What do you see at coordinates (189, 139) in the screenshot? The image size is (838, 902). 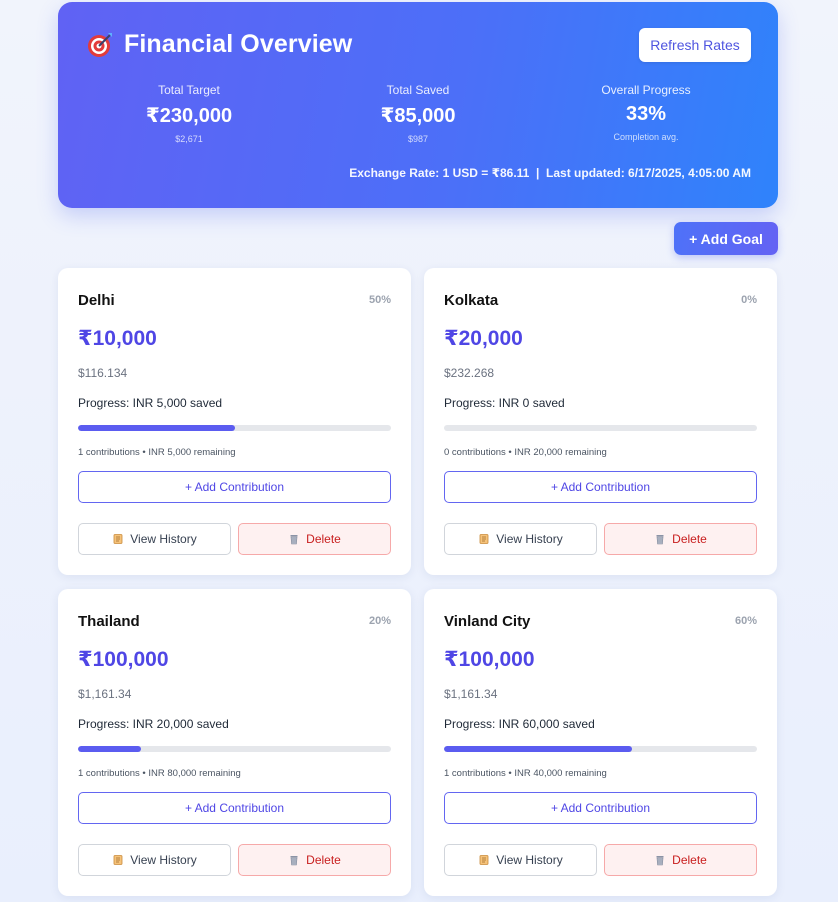 I see `stat-sub: $2,671` at bounding box center [189, 139].